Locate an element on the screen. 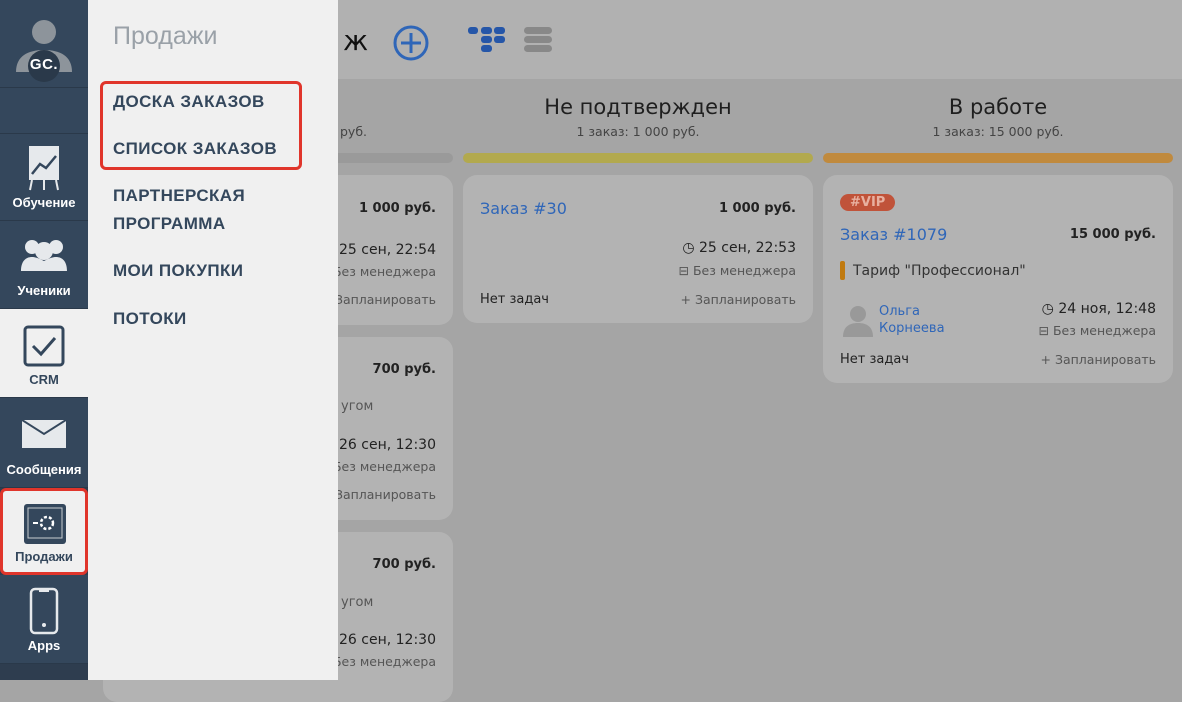 Image resolution: width=1182 pixels, height=702 pixels. user-avatar-icon is located at coordinates (44, 51).